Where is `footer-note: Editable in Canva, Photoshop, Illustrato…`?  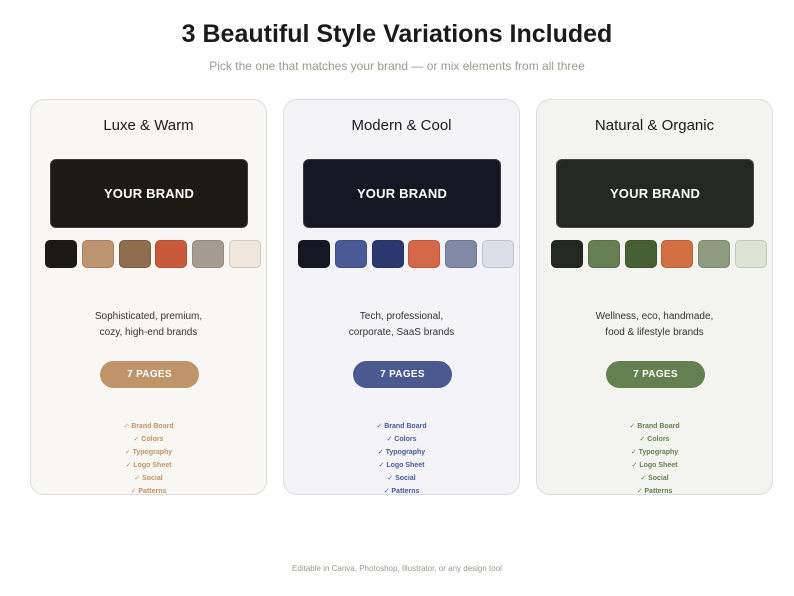 footer-note: Editable in Canva, Photoshop, Illustrato… is located at coordinates (397, 568).